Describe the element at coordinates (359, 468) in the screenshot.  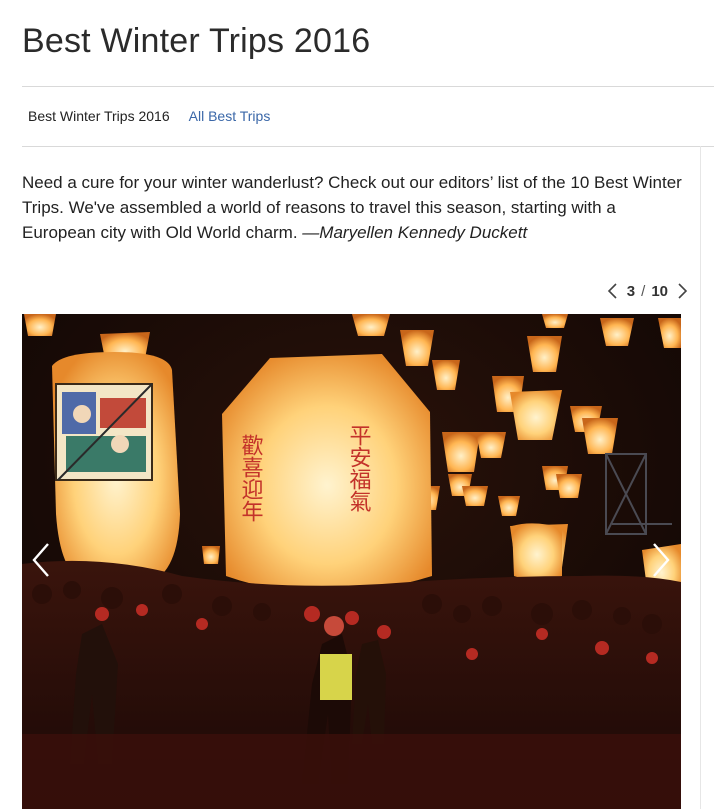
I see `lantern-right-calligraphy: 平安福氣` at that location.